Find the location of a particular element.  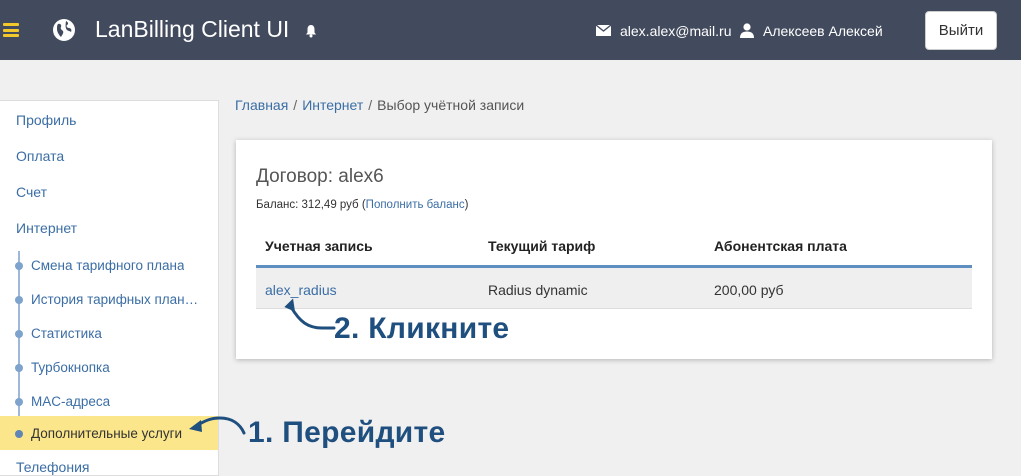

sidebar-subitem-tariff-change: Смена тарифного плана is located at coordinates (109, 266).